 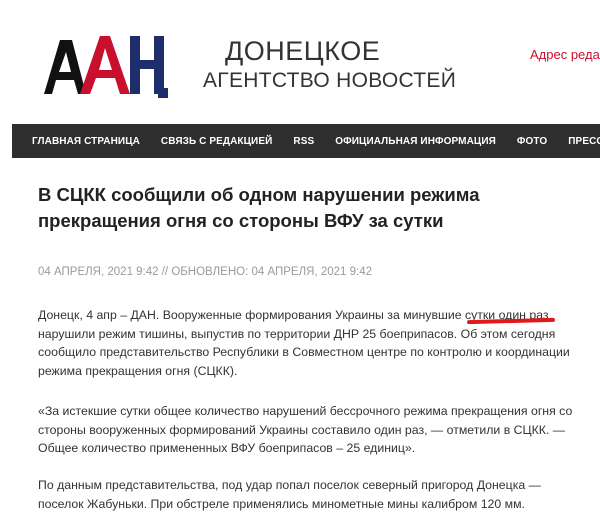 I want to click on nav-item-photo: ФОТО, so click(x=521, y=141).